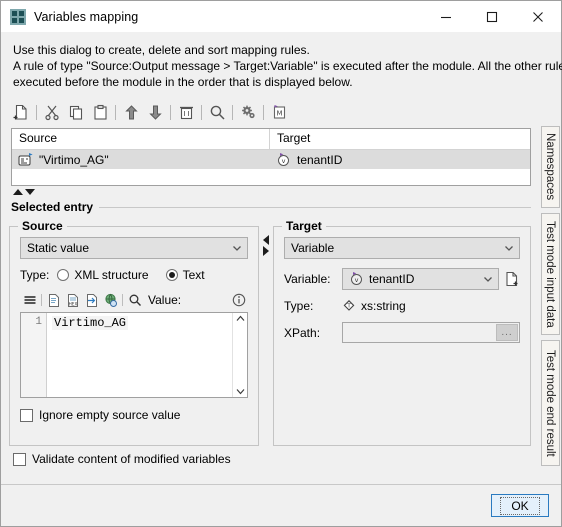 Image resolution: width=562 pixels, height=527 pixels. Describe the element at coordinates (400, 139) in the screenshot. I see `column-header-target: Target` at that location.